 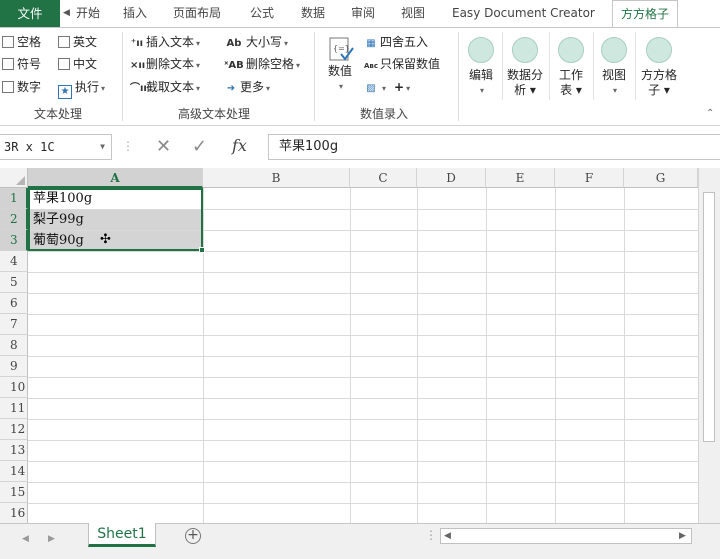 I want to click on number-checkbox: 数字, so click(x=21, y=87).